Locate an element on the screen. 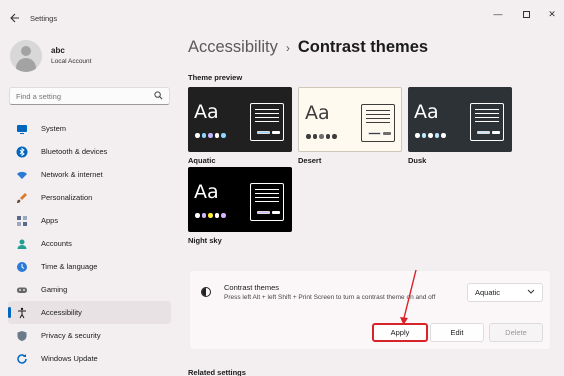  theme-dropdown-value: Aquatic is located at coordinates (488, 292).